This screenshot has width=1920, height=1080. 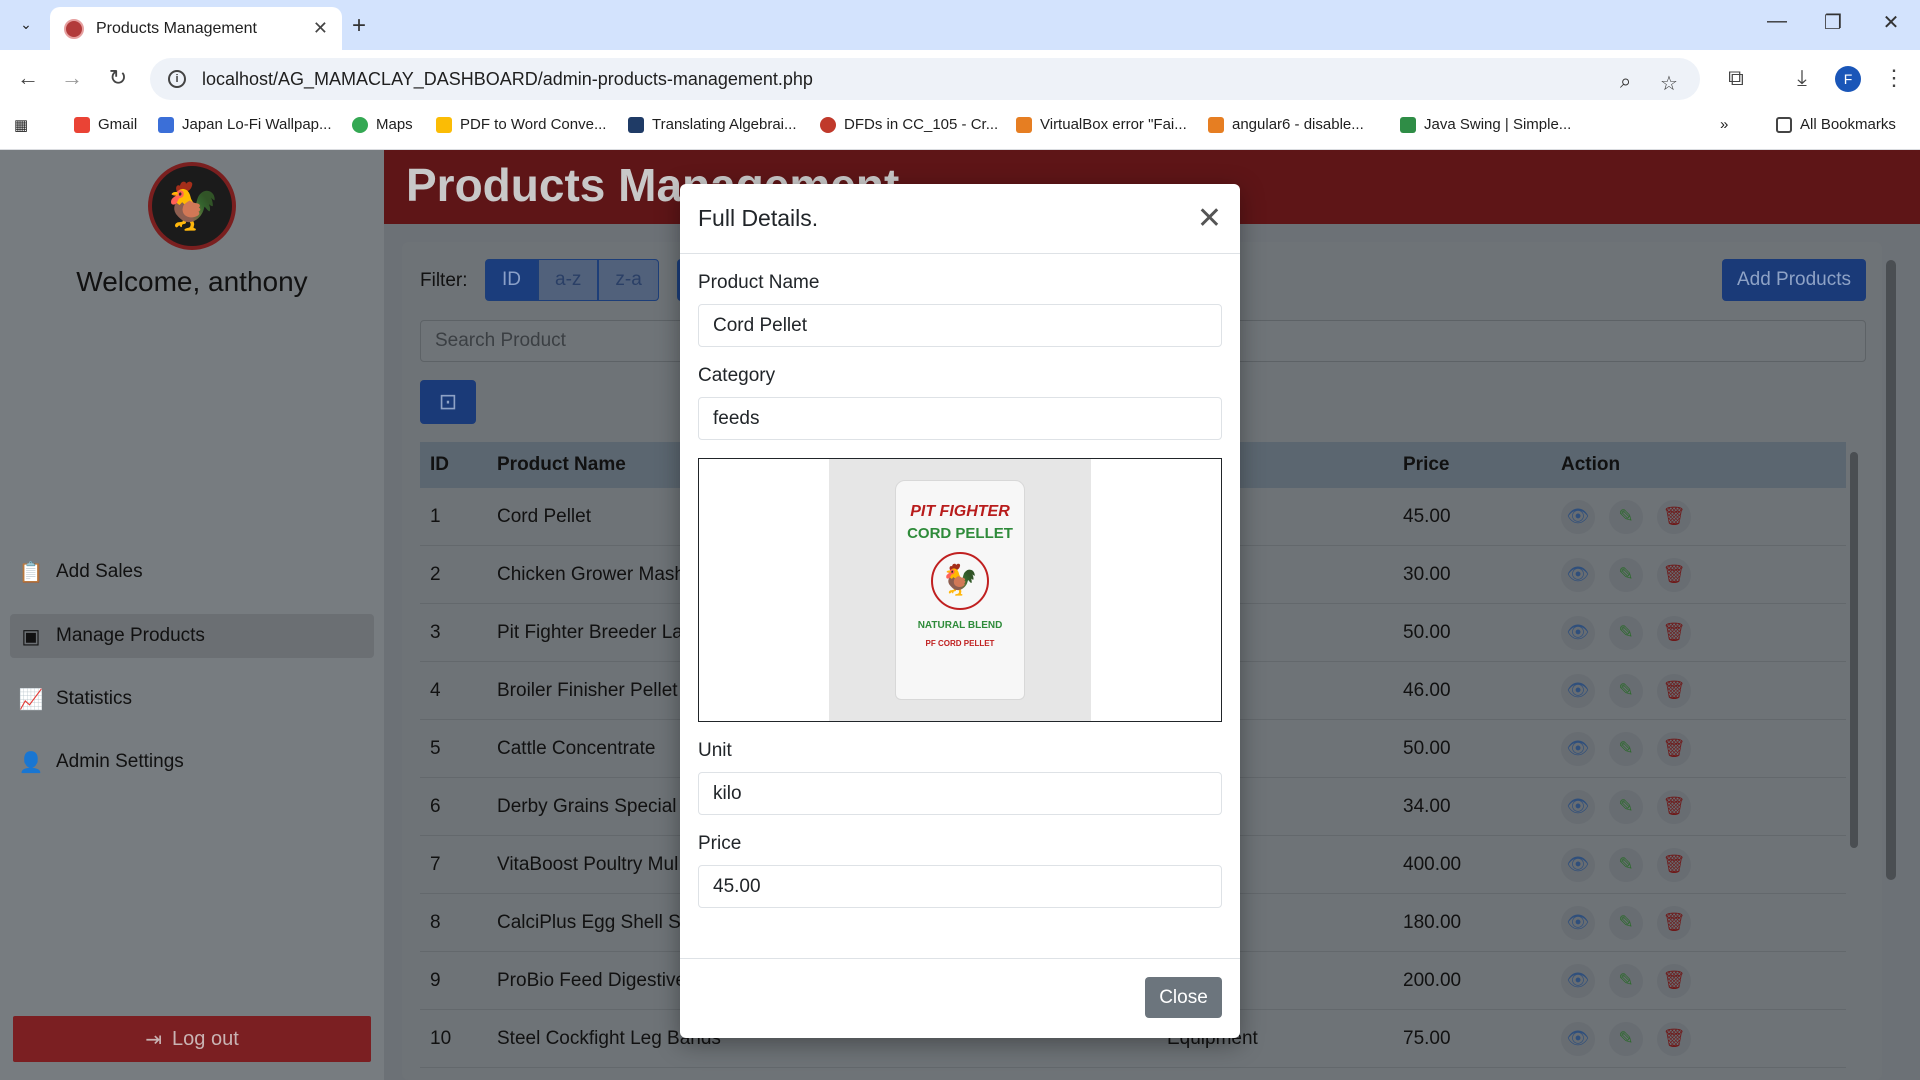 What do you see at coordinates (1408, 124) in the screenshot?
I see `gfg-icon` at bounding box center [1408, 124].